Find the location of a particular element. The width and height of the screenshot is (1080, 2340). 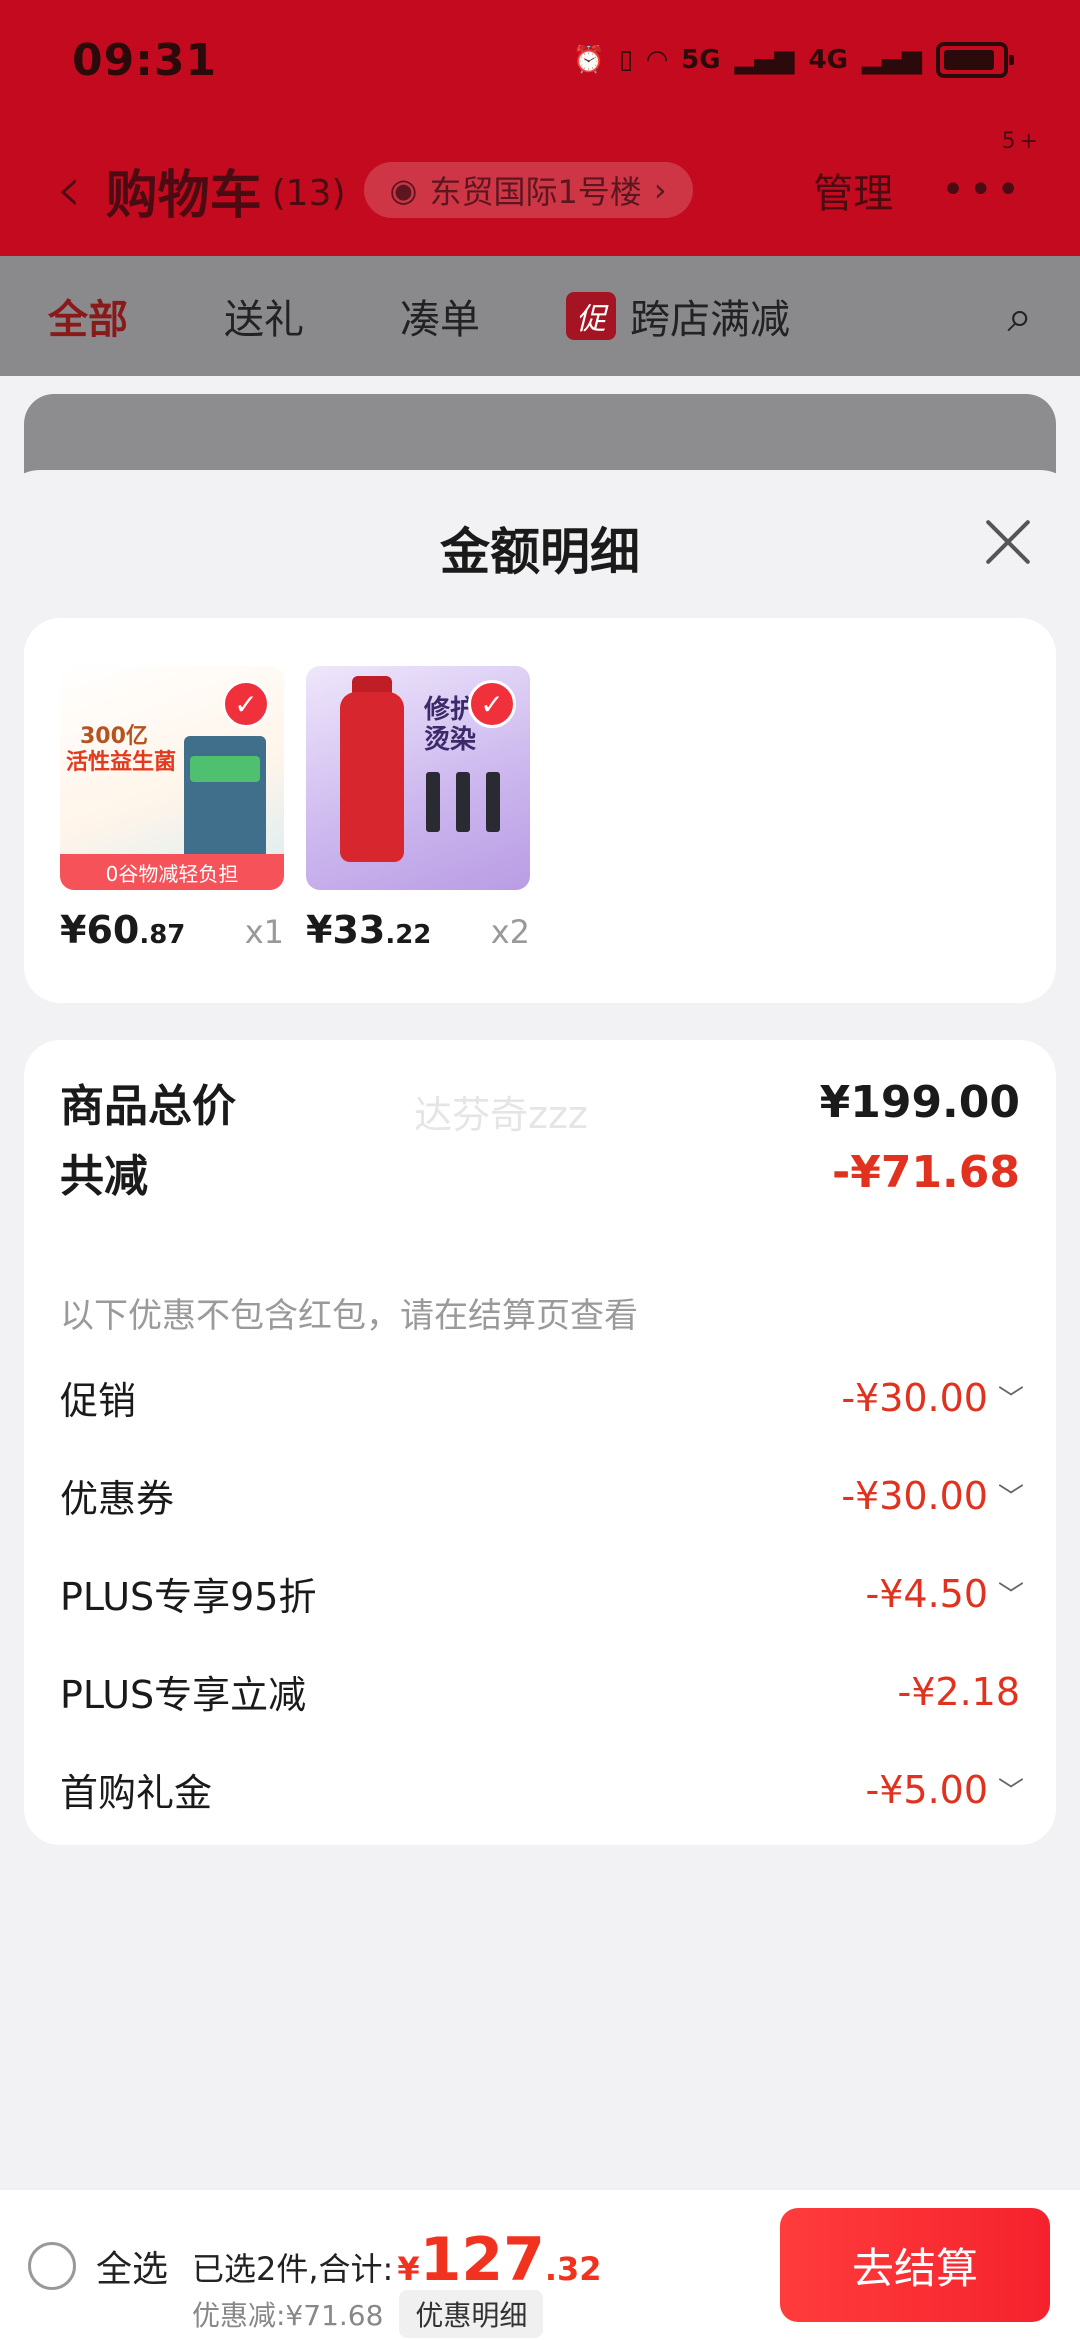

signal-4g-label: 4G is located at coordinates (828, 60).